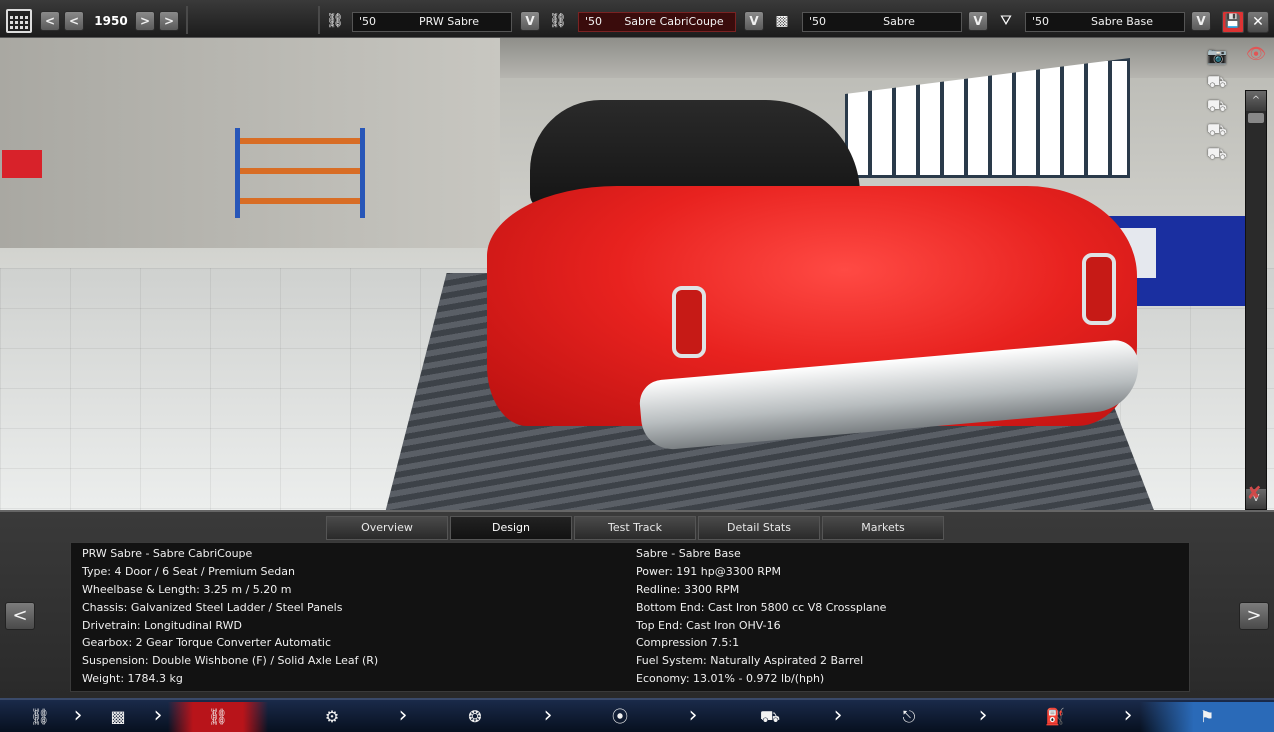  I want to click on engine-variant-selector: '50 Sabre Base, so click(1105, 22).